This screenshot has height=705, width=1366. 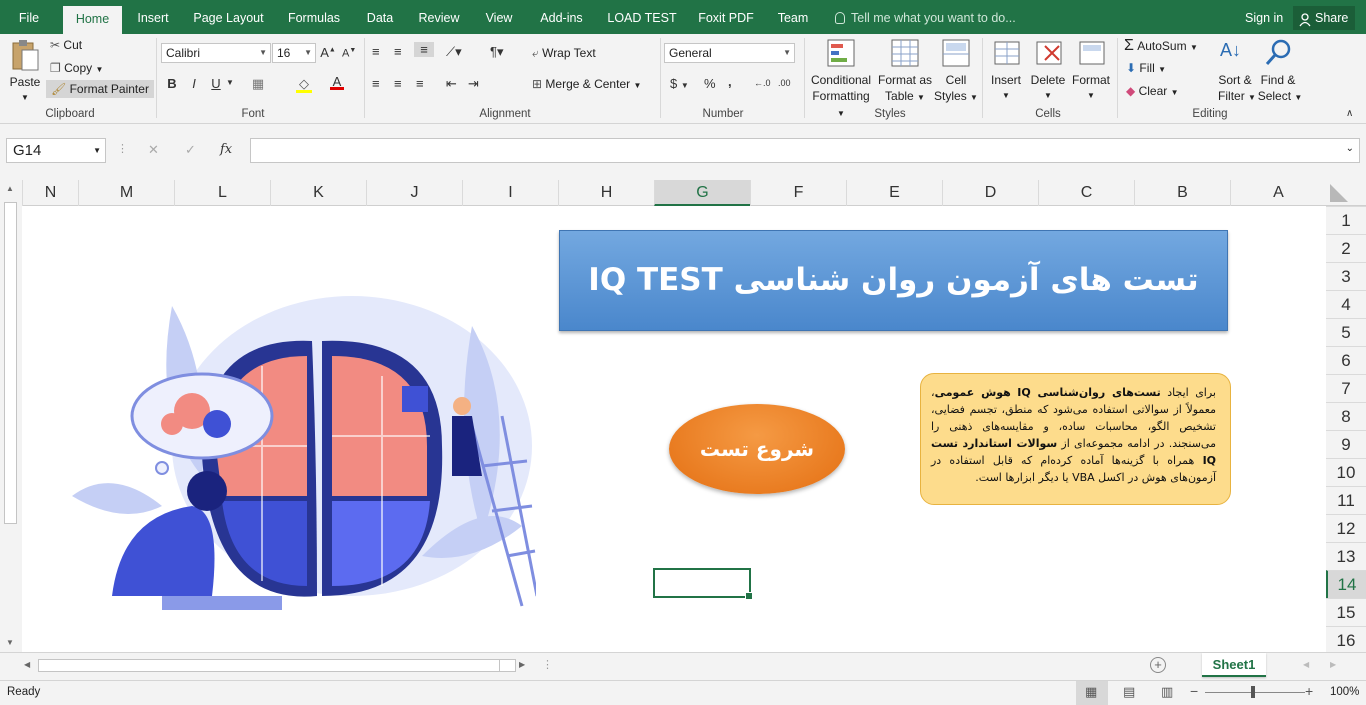 I want to click on font-color-icon: A, so click(x=337, y=82).